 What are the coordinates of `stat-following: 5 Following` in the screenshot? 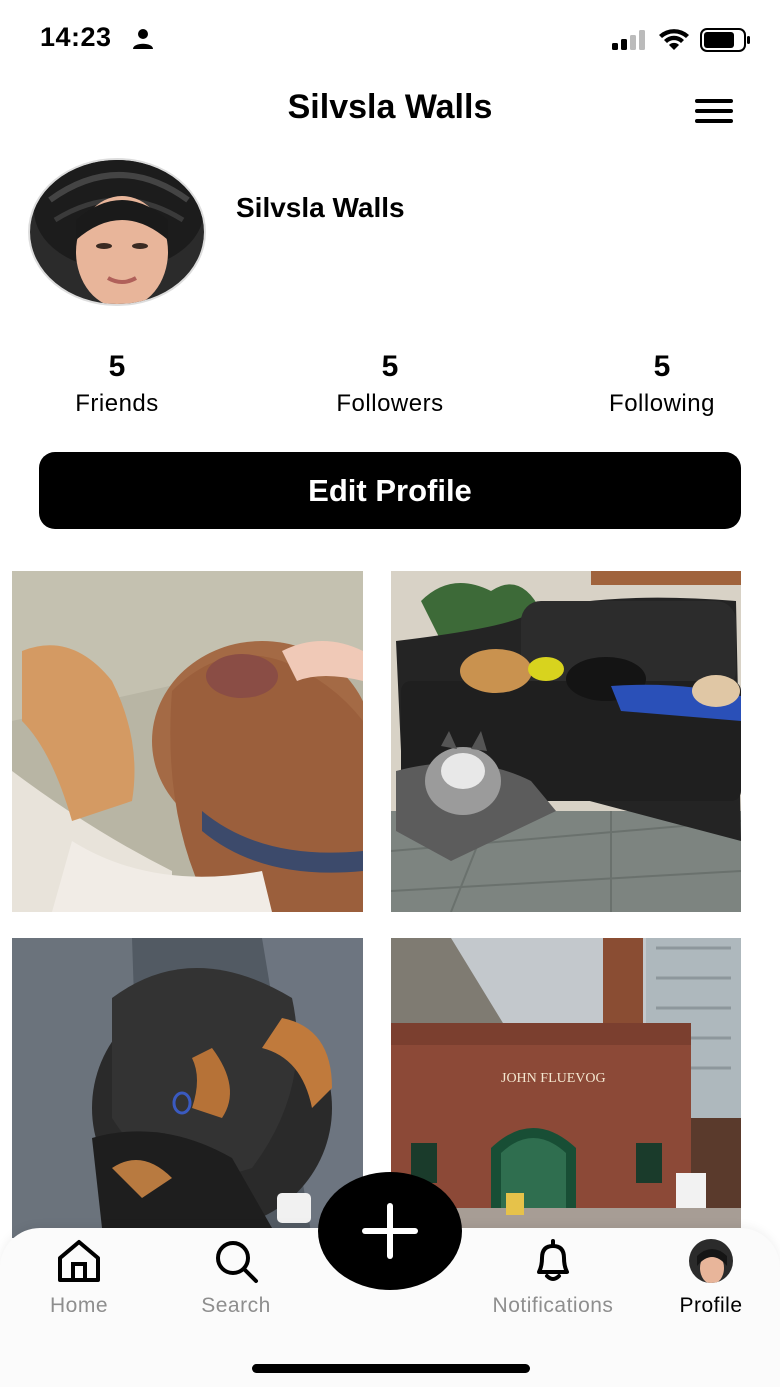 It's located at (662, 384).